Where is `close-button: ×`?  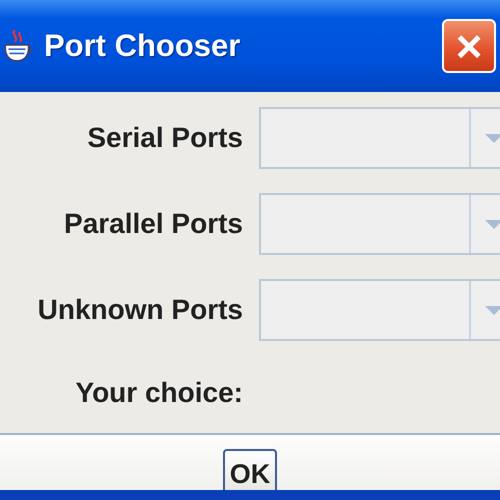
close-button: × is located at coordinates (469, 46).